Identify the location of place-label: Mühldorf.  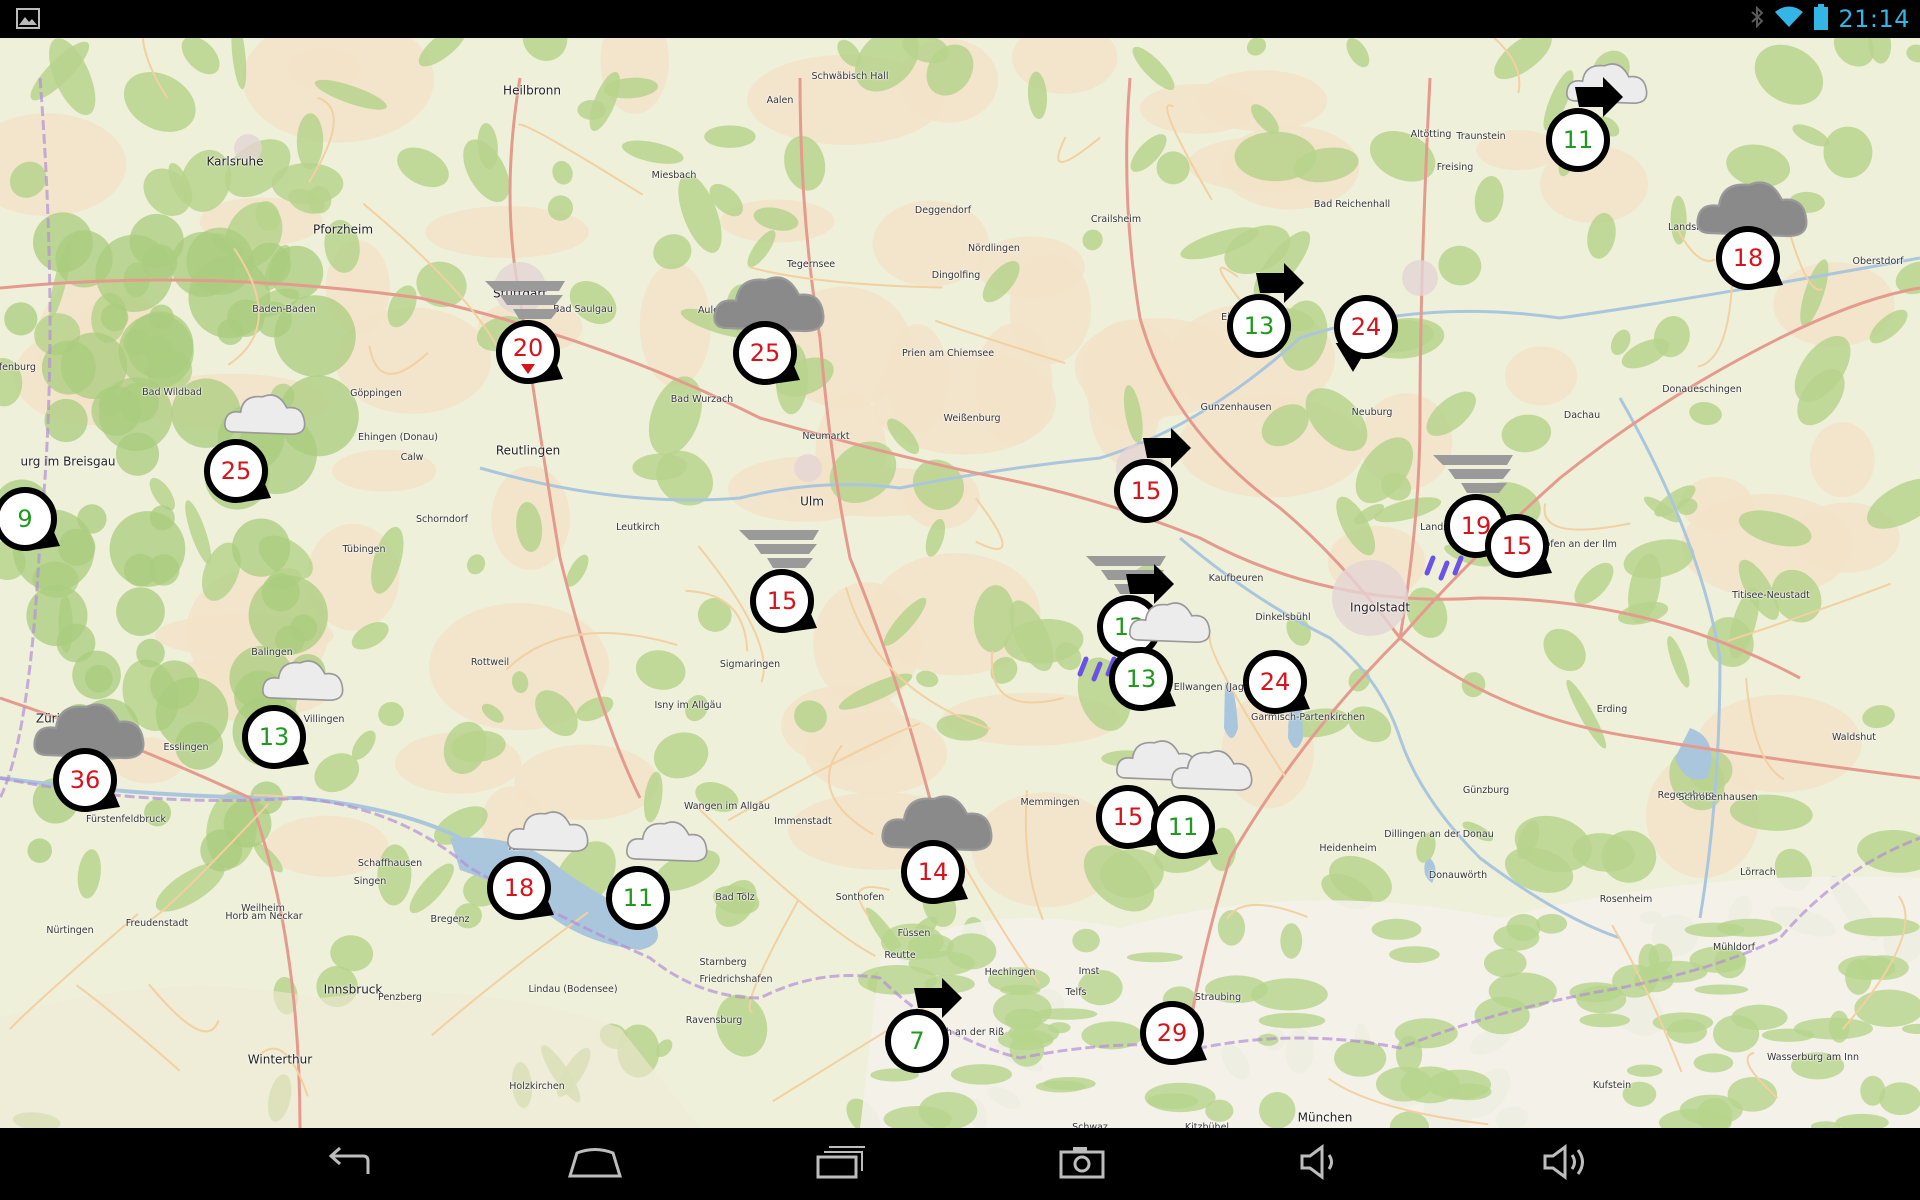
(1734, 948).